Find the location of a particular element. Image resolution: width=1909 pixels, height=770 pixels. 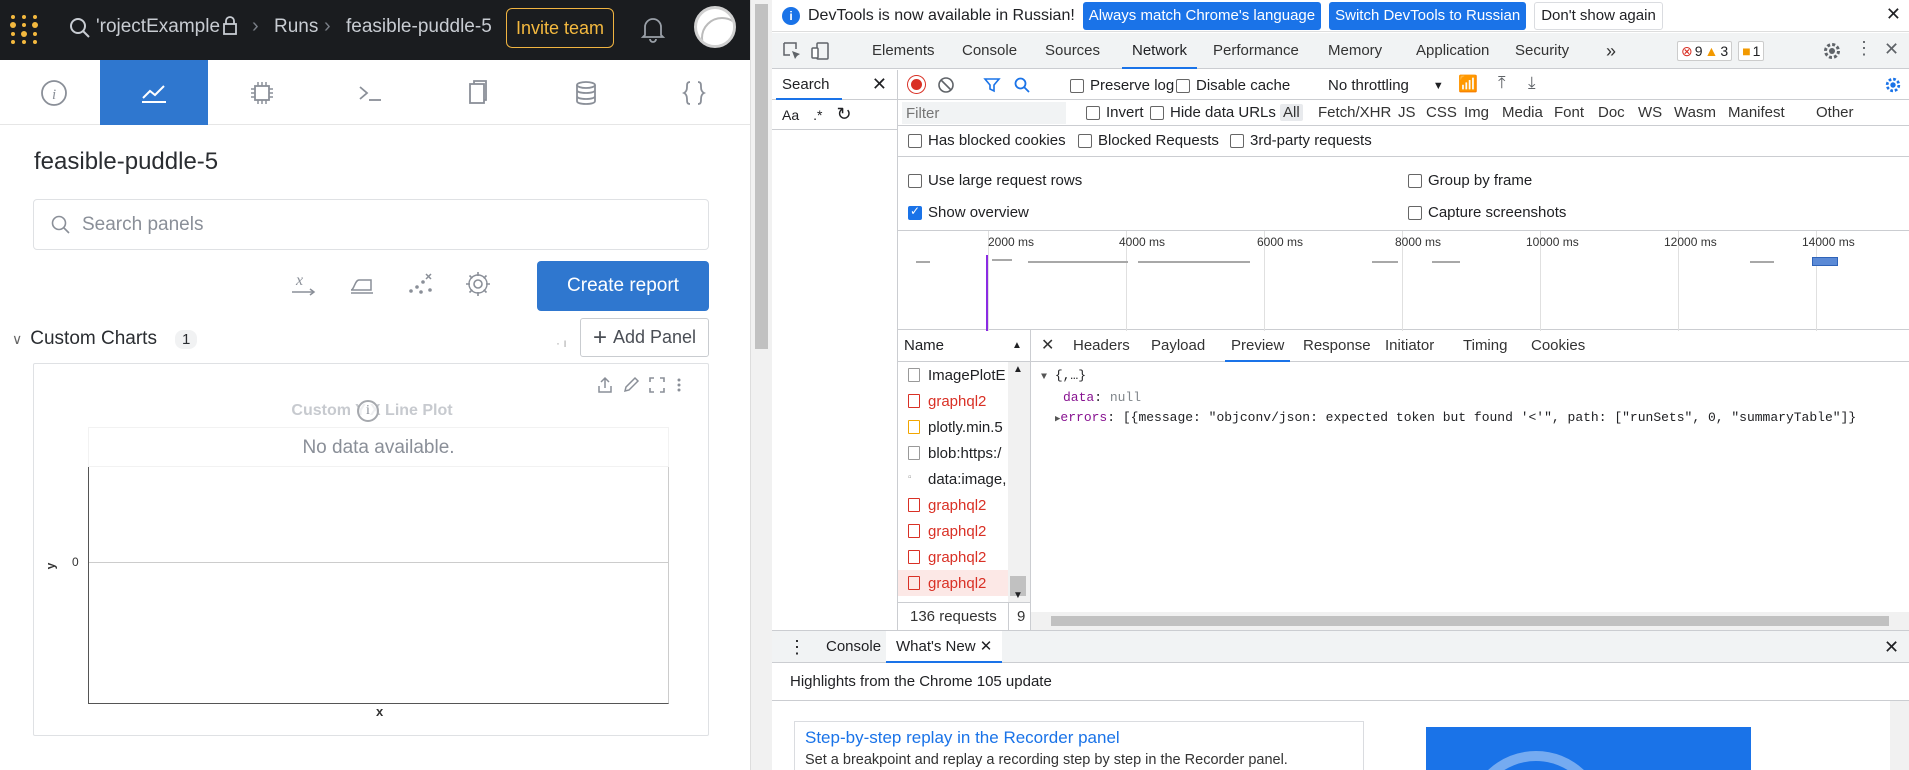

share-icon is located at coordinates (605, 385).